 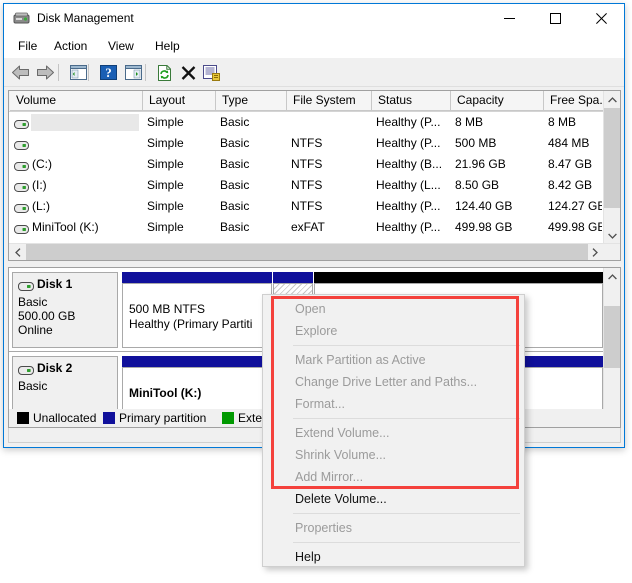 I want to click on cell-free-space: 8.42 GB, so click(x=570, y=185).